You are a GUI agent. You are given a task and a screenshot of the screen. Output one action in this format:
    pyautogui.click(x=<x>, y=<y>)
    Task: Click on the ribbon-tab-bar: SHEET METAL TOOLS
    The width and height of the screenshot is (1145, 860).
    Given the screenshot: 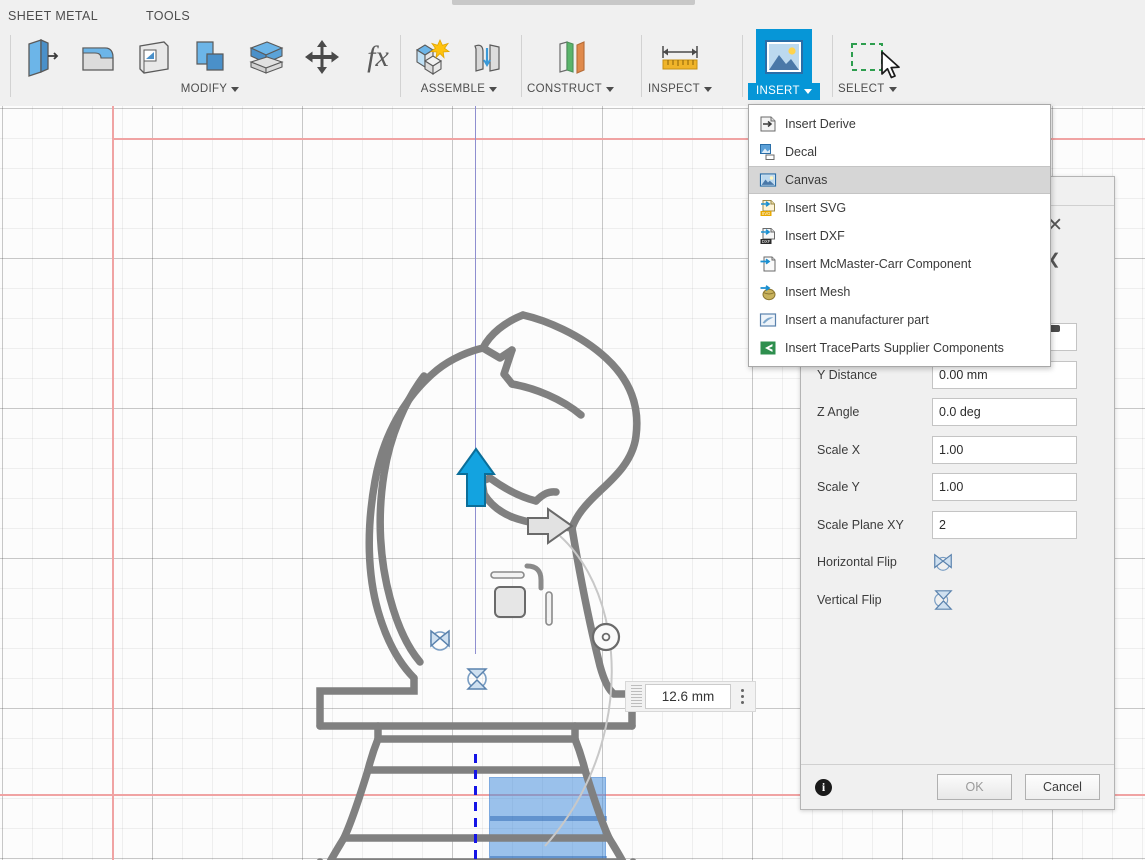 What is the action you would take?
    pyautogui.click(x=572, y=18)
    